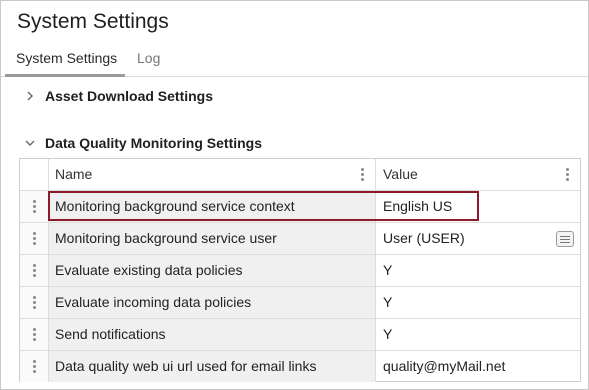 The height and width of the screenshot is (390, 589). Describe the element at coordinates (74, 174) in the screenshot. I see `column-header-label: Name` at that location.